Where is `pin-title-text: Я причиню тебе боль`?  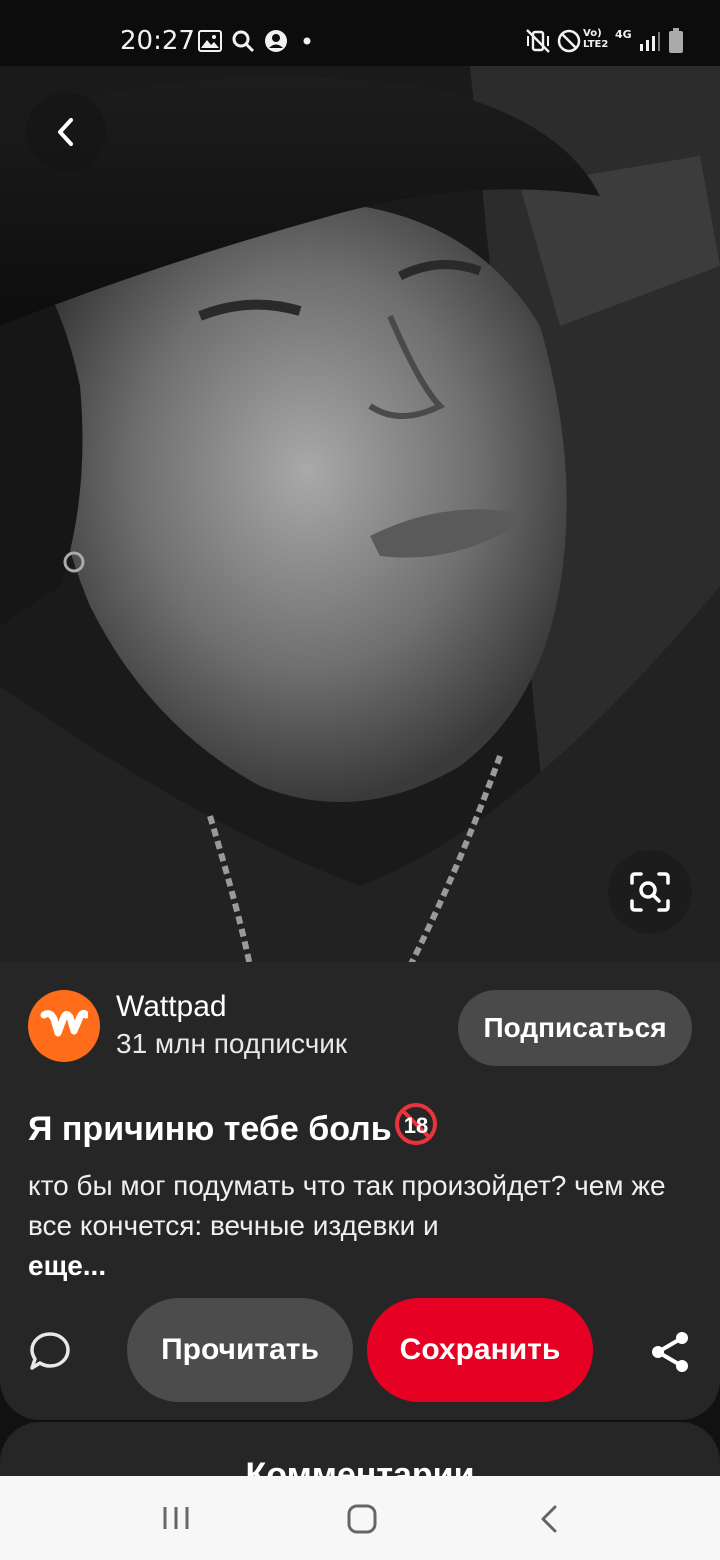
pin-title-text: Я причиню тебе боль is located at coordinates (210, 1129).